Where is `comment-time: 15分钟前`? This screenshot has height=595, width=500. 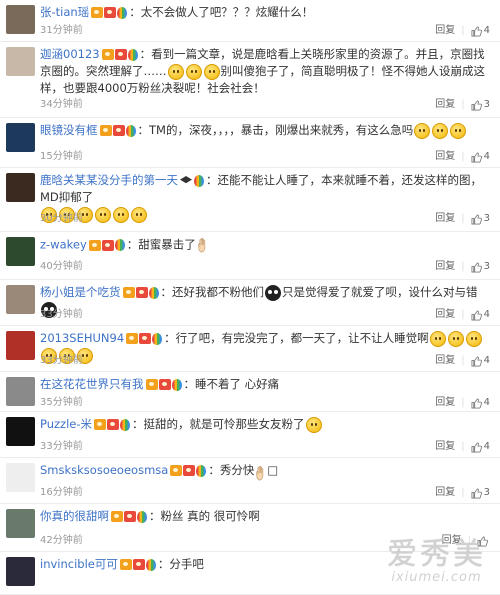
comment-time: 15分钟前 is located at coordinates (61, 156).